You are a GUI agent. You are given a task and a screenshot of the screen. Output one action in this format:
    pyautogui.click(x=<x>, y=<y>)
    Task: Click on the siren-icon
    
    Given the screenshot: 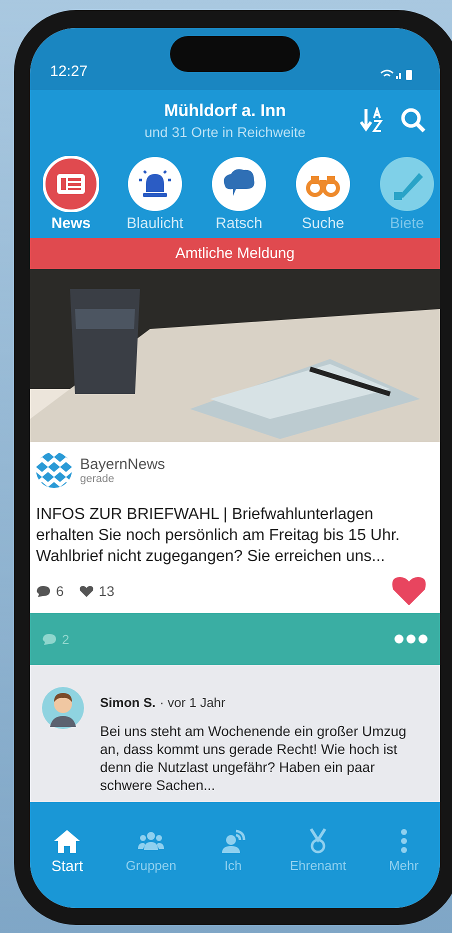 What is the action you would take?
    pyautogui.click(x=155, y=184)
    